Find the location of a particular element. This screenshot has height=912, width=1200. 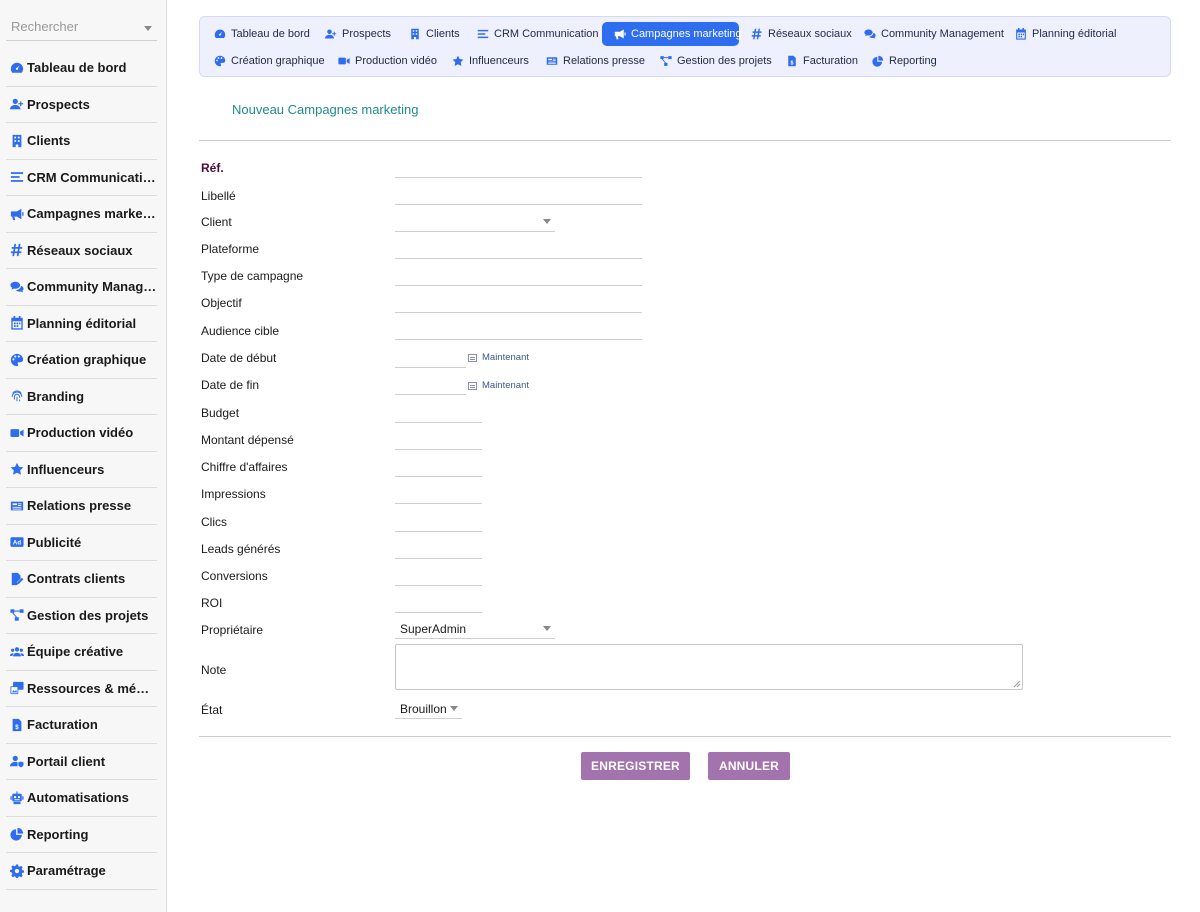

sidebar-item-parametrage: Paramétrage is located at coordinates (81, 871).